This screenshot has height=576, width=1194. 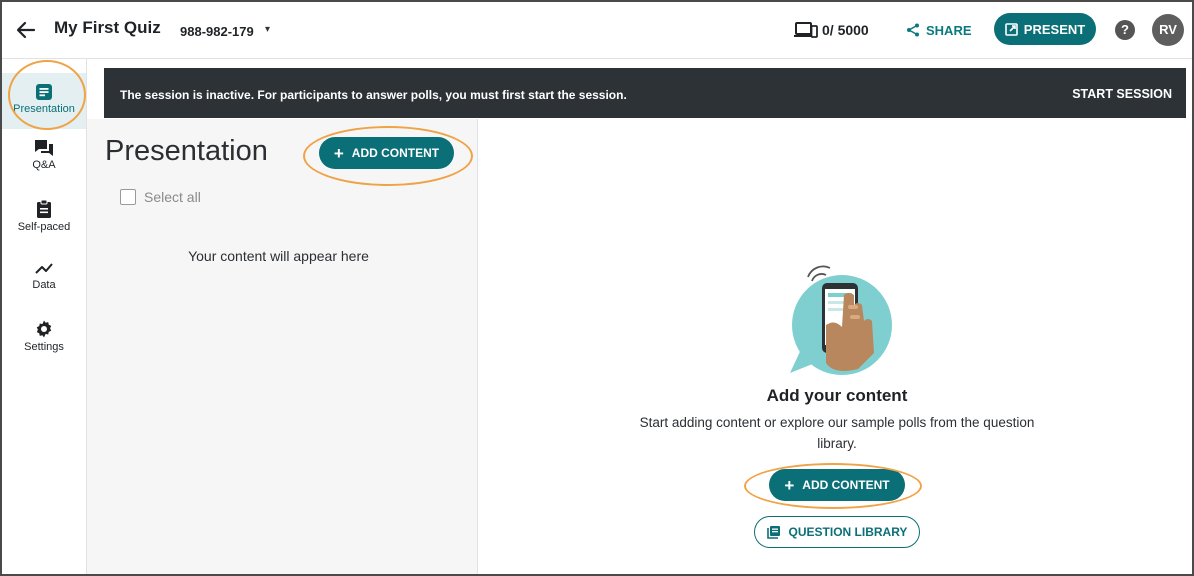 What do you see at coordinates (1122, 94) in the screenshot?
I see `start-session-button: START SESSION` at bounding box center [1122, 94].